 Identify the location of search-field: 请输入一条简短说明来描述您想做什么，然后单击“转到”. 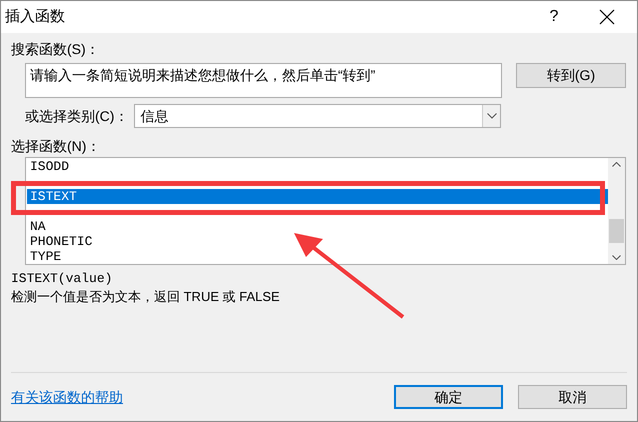
(263, 80).